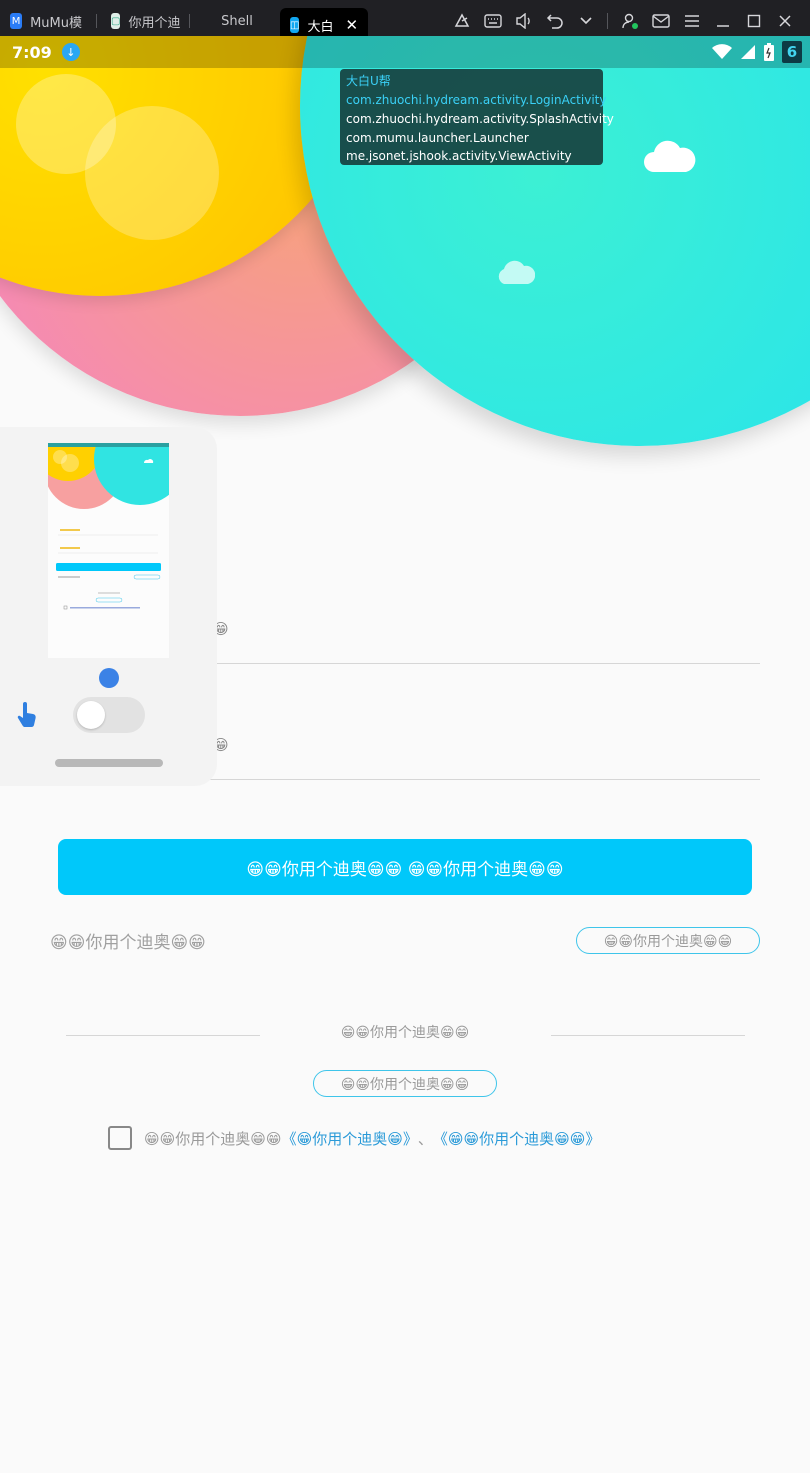 The width and height of the screenshot is (810, 1473). Describe the element at coordinates (405, 869) in the screenshot. I see `login-button-label: 😁😁你用个迪奥😁😁 😁😁你用个迪奥😁😁` at that location.